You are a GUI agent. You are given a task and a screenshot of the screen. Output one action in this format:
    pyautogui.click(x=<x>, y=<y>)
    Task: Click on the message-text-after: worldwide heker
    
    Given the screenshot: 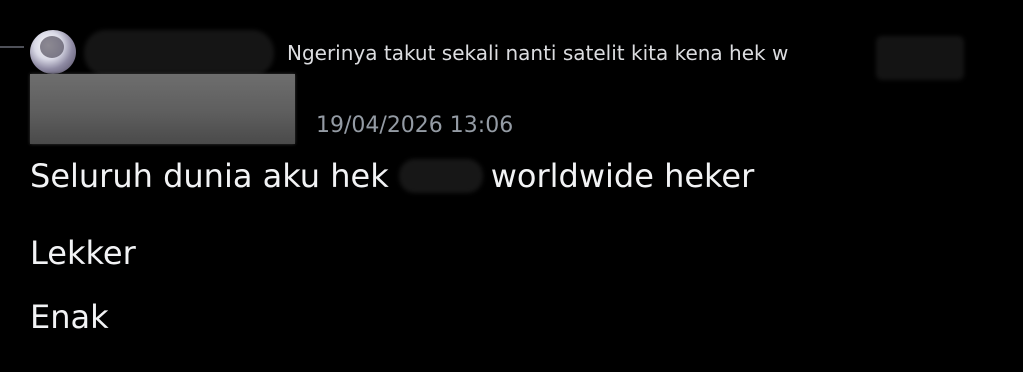 What is the action you would take?
    pyautogui.click(x=622, y=176)
    